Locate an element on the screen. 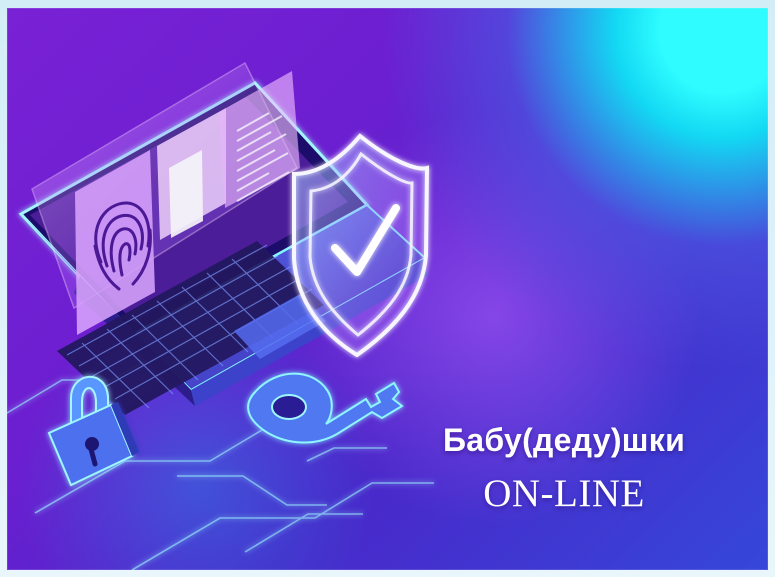 This screenshot has height=577, width=775. caption-line-2: ON-LINE is located at coordinates (564, 493).